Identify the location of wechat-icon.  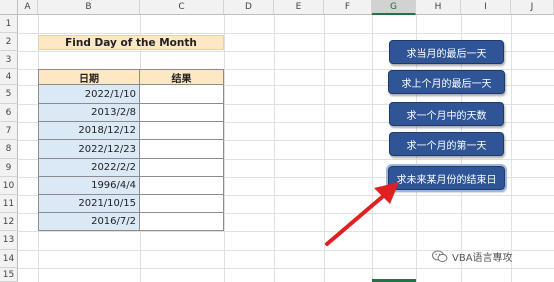
(440, 256).